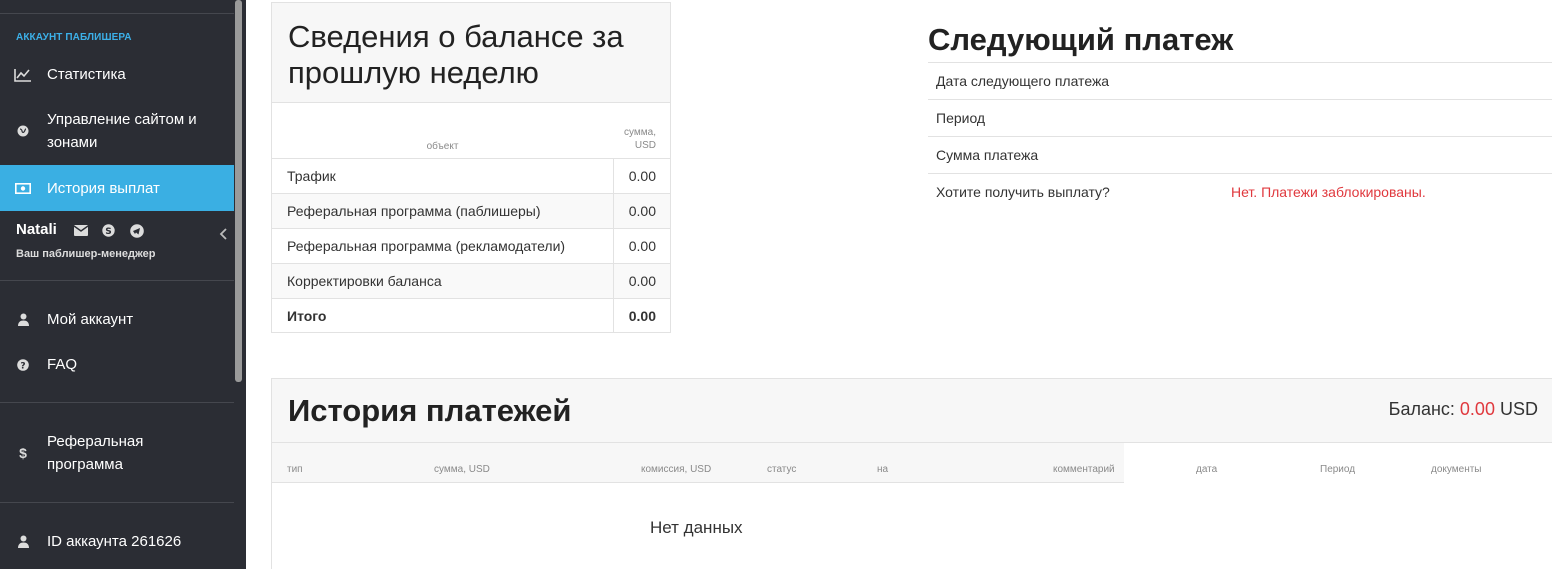 This screenshot has height=569, width=1552. I want to click on sidebar-item-label: Управление сайтом и зонами, so click(122, 131).